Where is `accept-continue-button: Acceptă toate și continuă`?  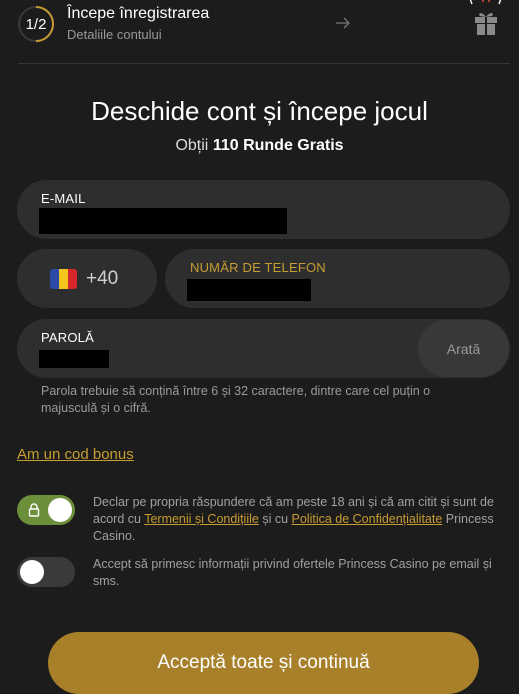
accept-continue-button: Acceptă toate și continuă is located at coordinates (263, 663).